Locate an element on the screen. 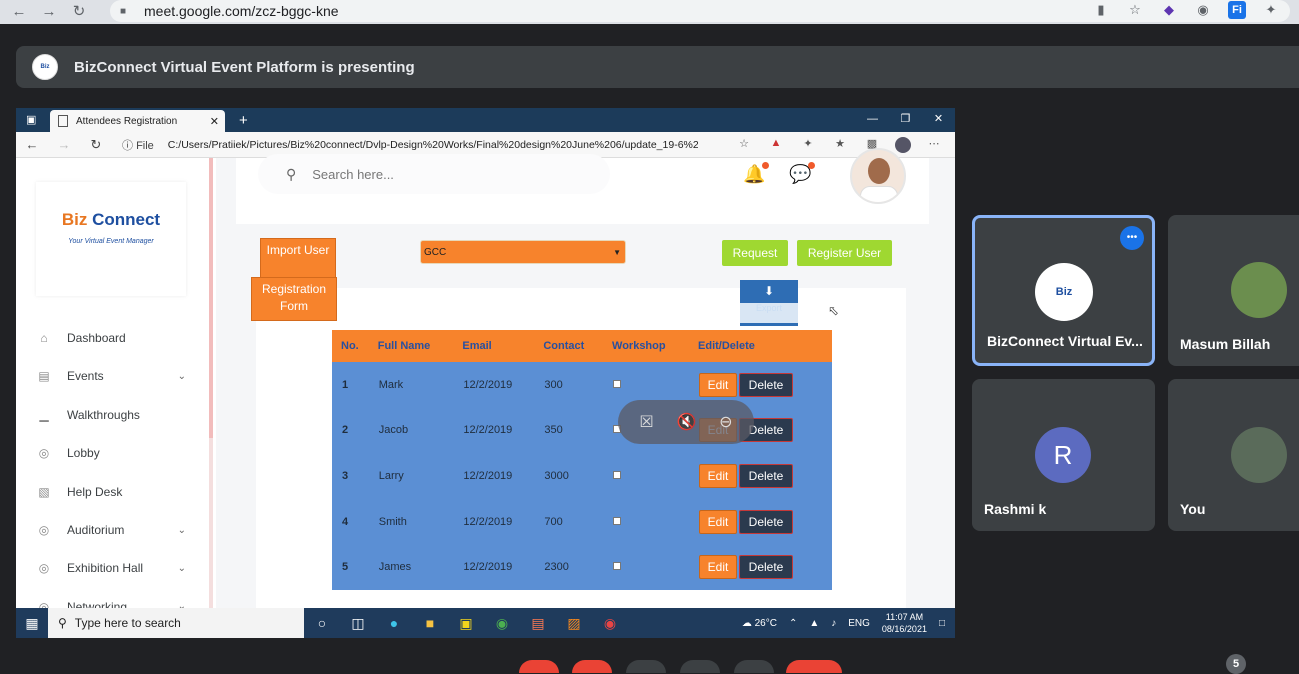  task-view-icon: ◫ is located at coordinates (358, 623).